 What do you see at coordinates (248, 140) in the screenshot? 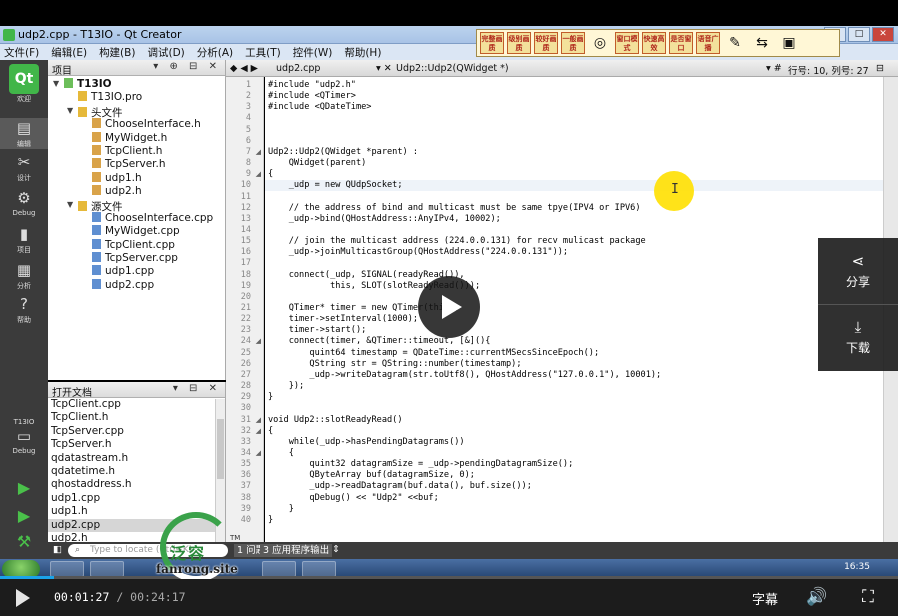
I see `line-number: 6` at bounding box center [248, 140].